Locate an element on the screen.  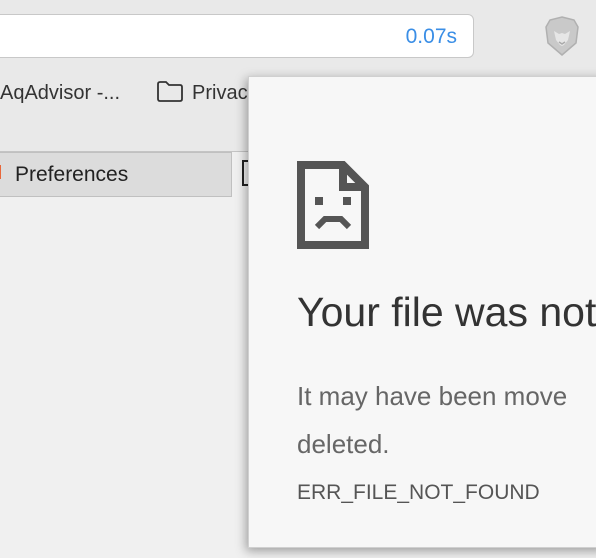
preferences-favicon is located at coordinates (0, 172).